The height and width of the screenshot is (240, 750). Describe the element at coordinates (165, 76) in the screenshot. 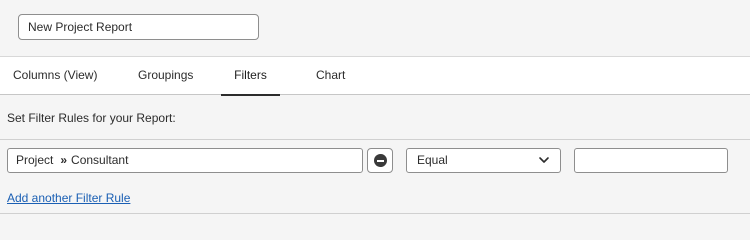

I see `tab-groupings: Groupings` at that location.